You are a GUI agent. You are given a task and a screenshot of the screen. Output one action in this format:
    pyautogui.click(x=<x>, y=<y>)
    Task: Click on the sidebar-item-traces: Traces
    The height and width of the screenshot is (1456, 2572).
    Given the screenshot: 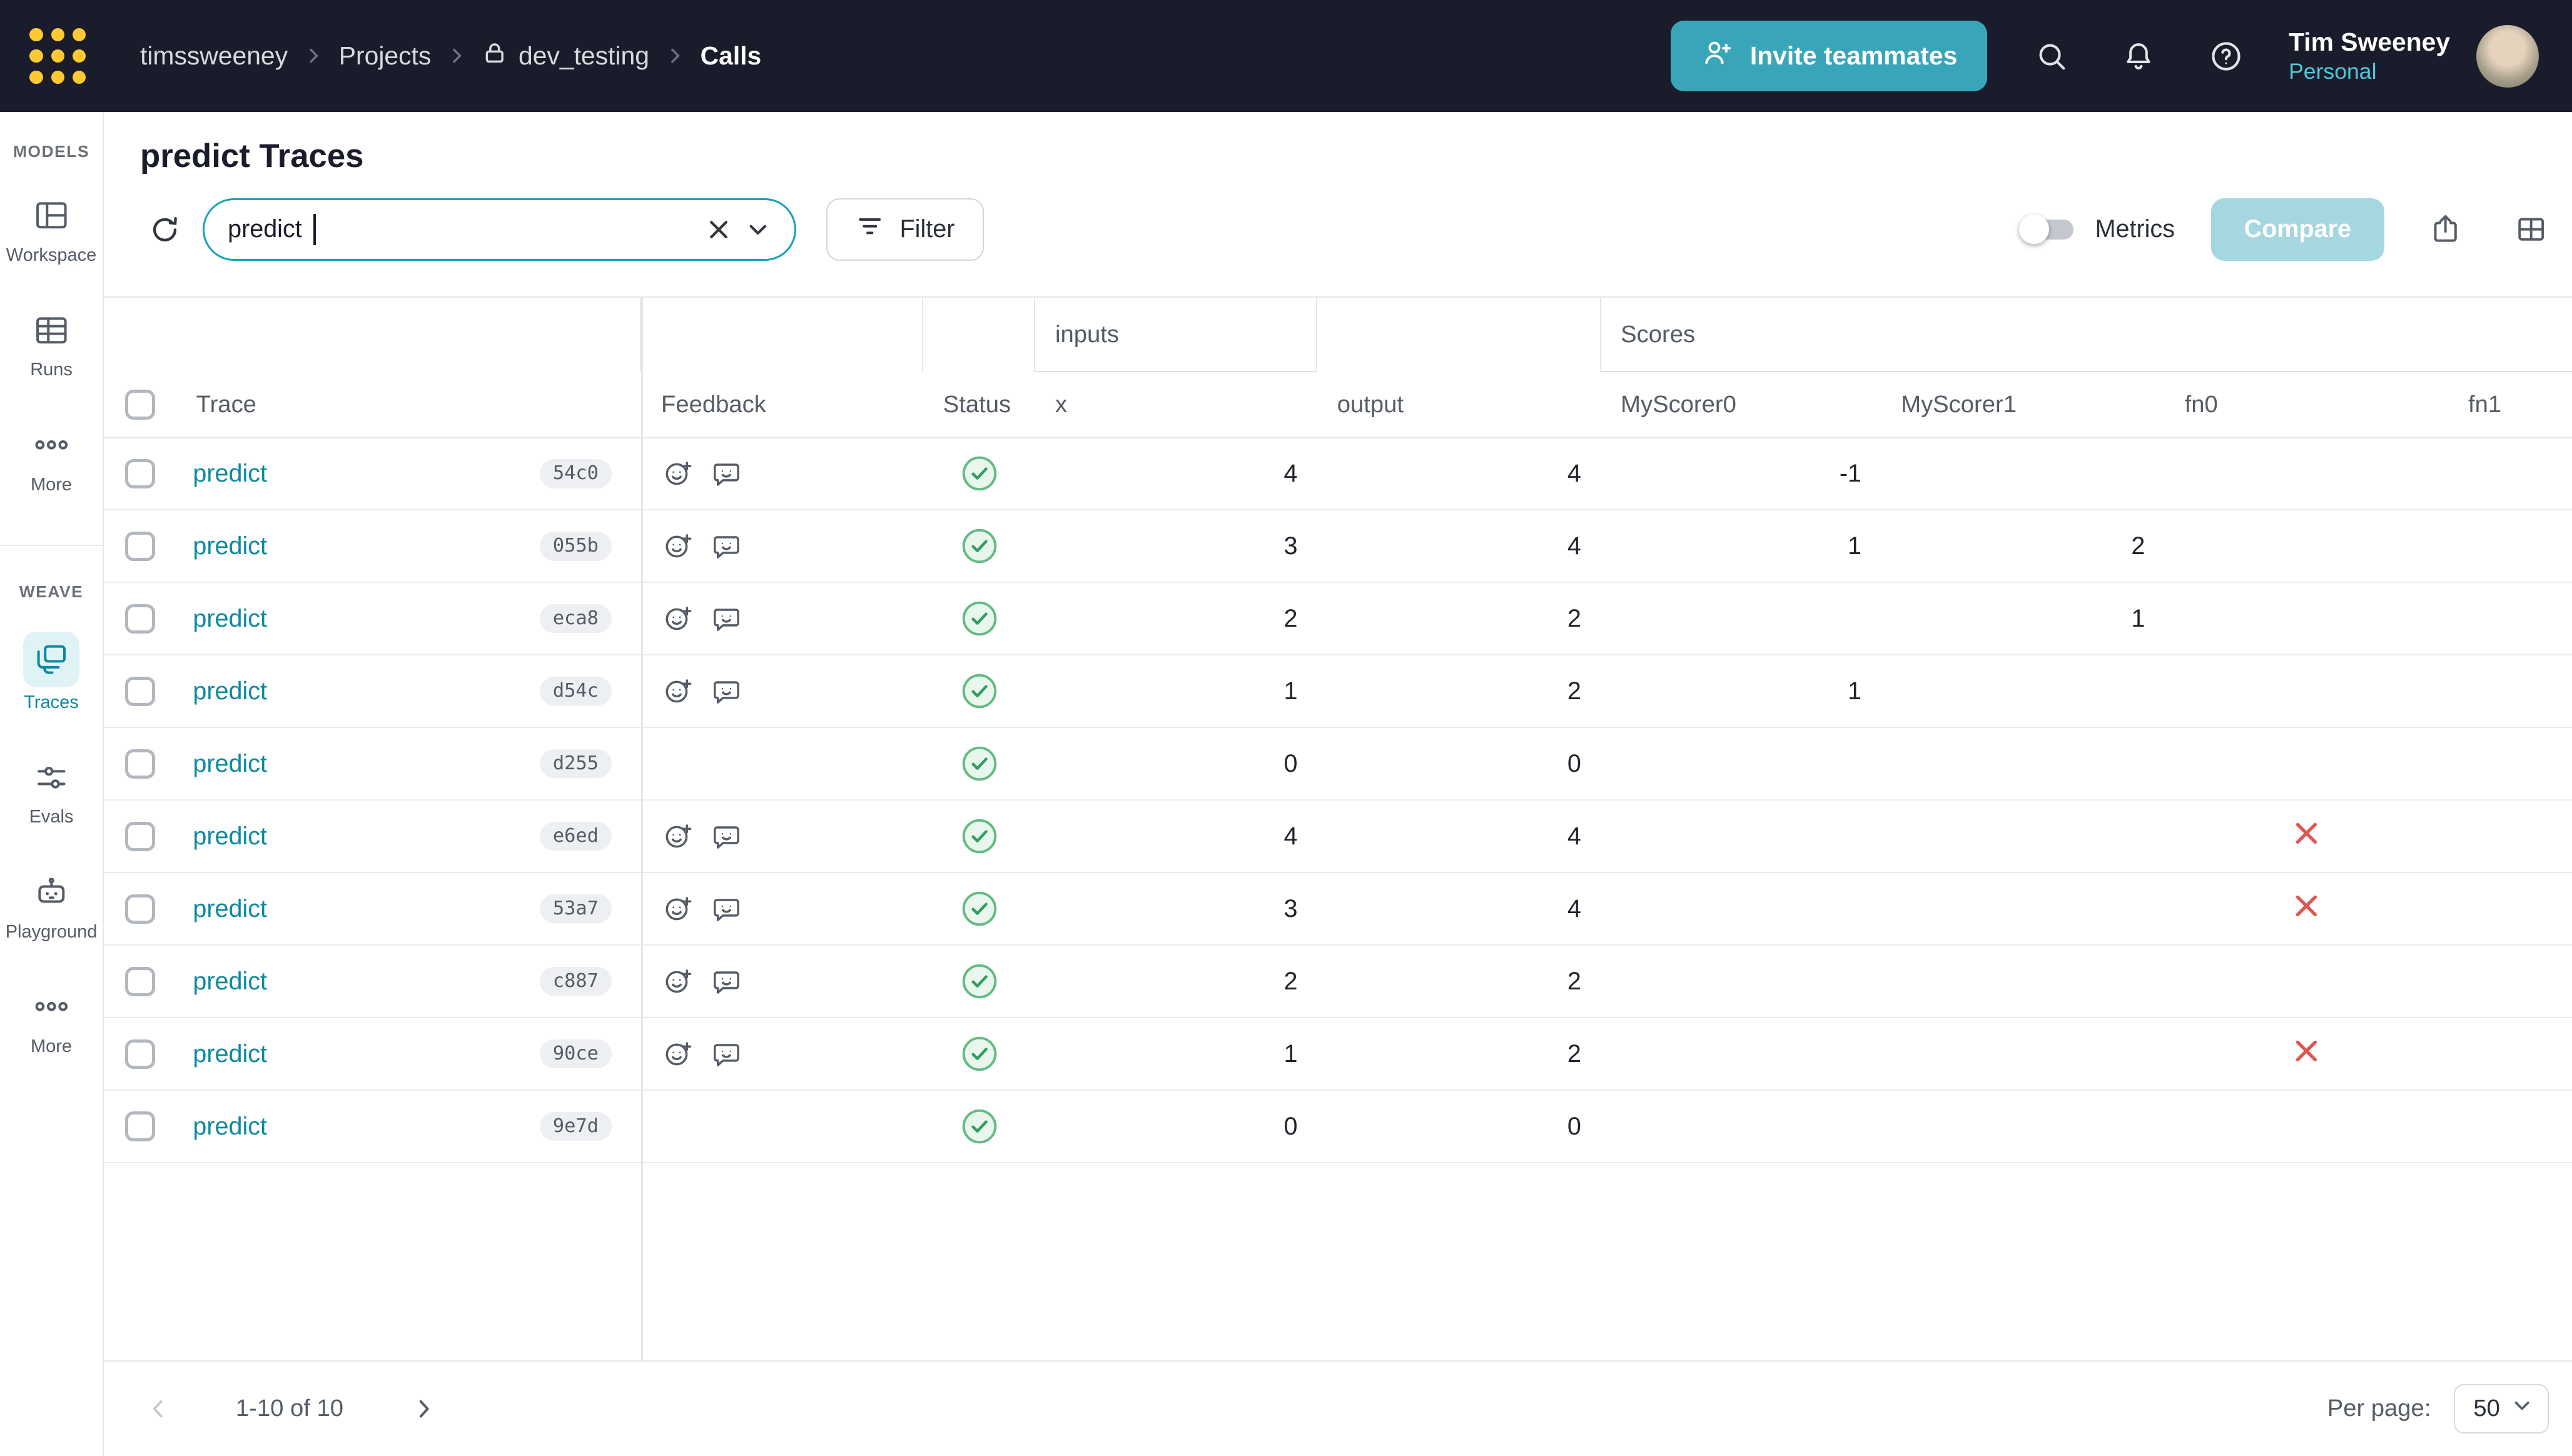 What is the action you would take?
    pyautogui.click(x=51, y=672)
    